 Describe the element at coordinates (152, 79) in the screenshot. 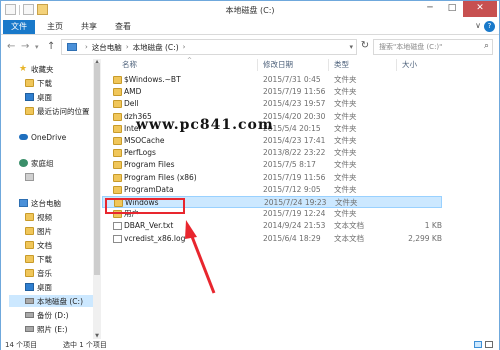

I see `file-name: $Windows.~BT` at that location.